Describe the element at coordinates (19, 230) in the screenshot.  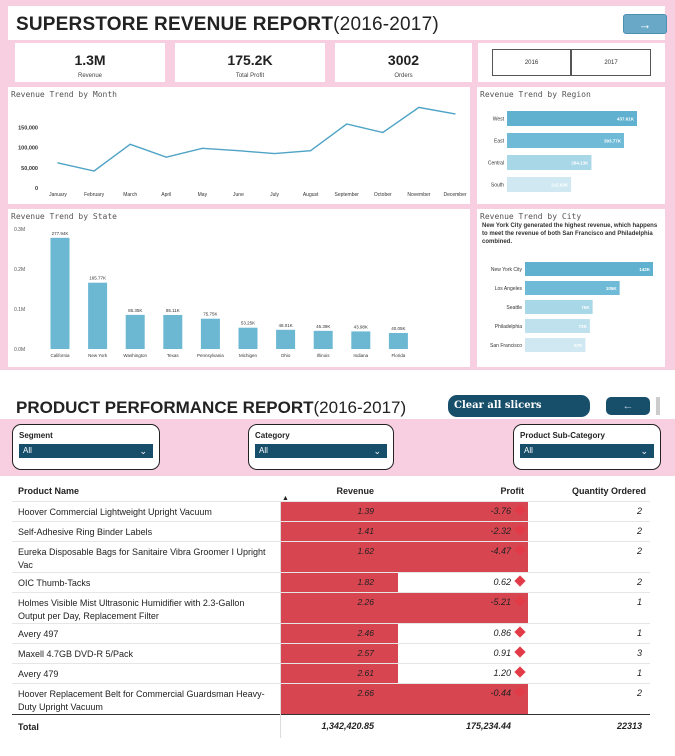
I see `y-tick-label: 0.3M` at that location.